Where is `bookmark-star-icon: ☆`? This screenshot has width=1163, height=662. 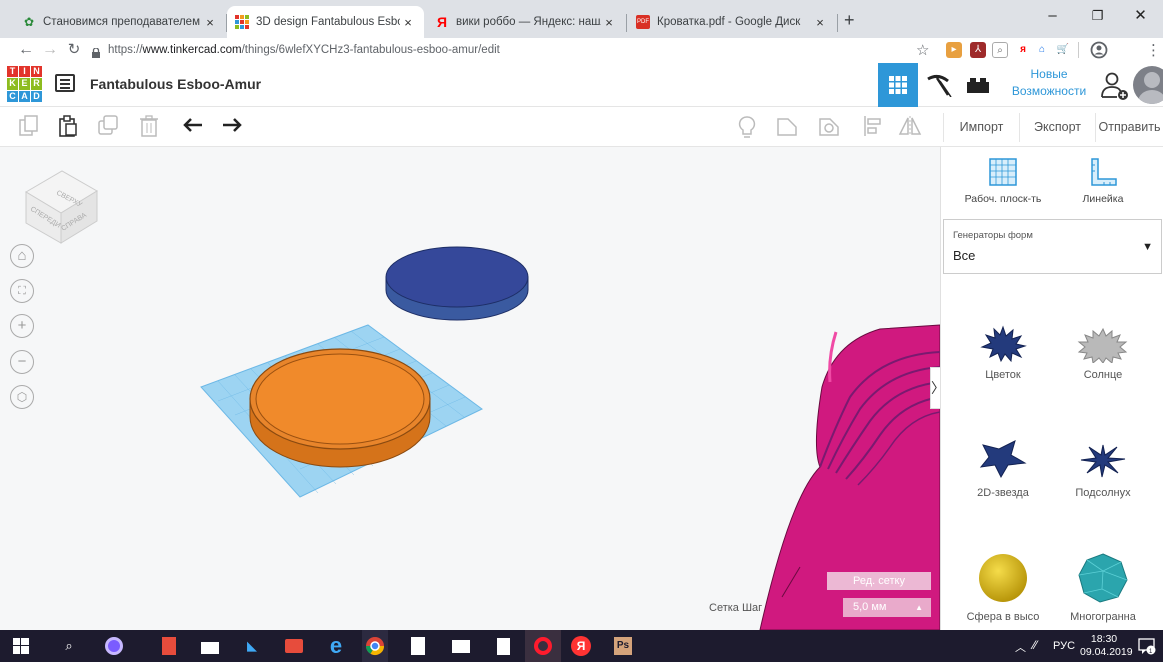 bookmark-star-icon: ☆ is located at coordinates (922, 50).